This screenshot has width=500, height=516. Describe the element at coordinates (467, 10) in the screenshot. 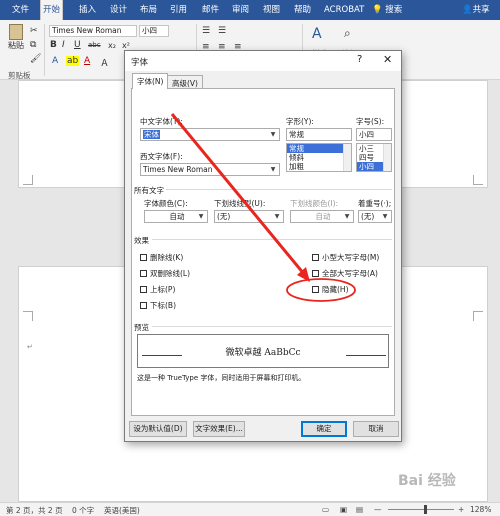

I see `person-icon: 👤` at that location.